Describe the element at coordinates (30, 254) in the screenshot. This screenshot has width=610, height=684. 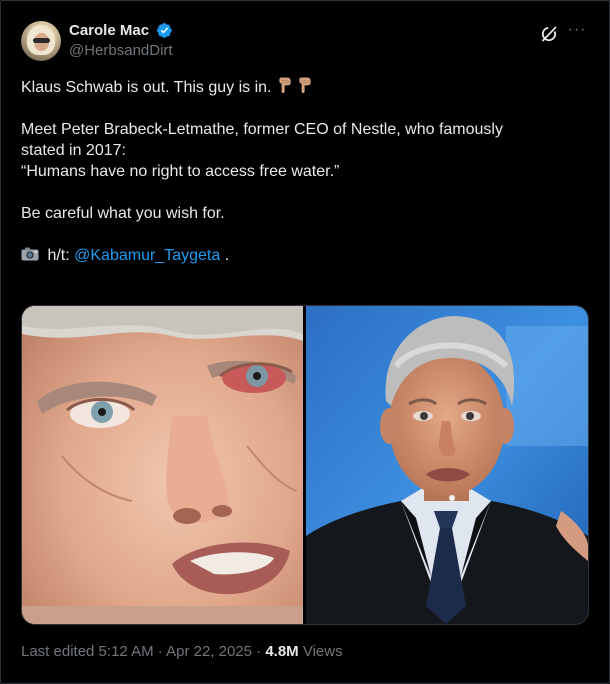
I see `camera-icon` at that location.